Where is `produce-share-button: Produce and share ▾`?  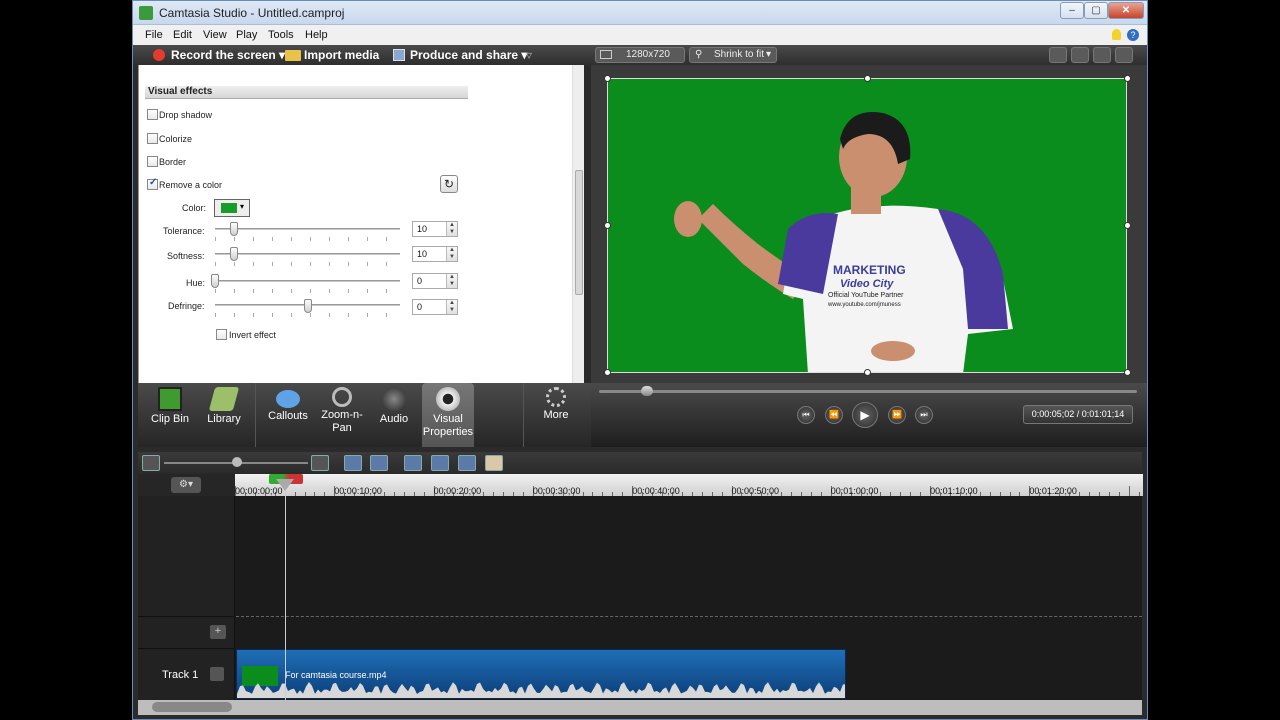
produce-share-button: Produce and share ▾ is located at coordinates (468, 55).